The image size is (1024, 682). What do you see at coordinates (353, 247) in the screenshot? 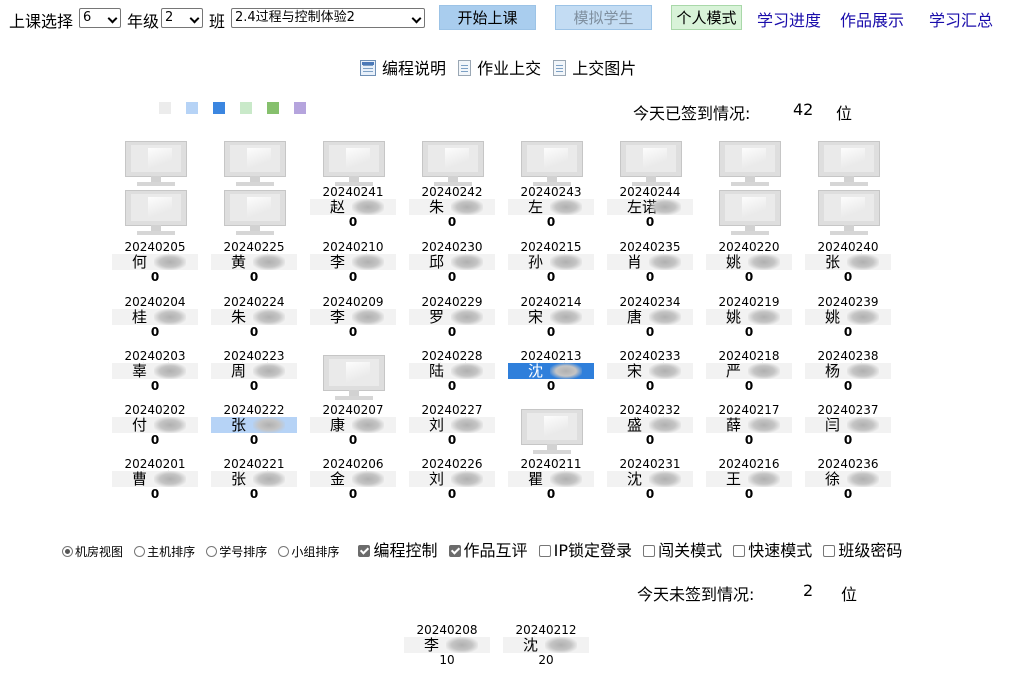
I see `student-id: 20240210` at bounding box center [353, 247].